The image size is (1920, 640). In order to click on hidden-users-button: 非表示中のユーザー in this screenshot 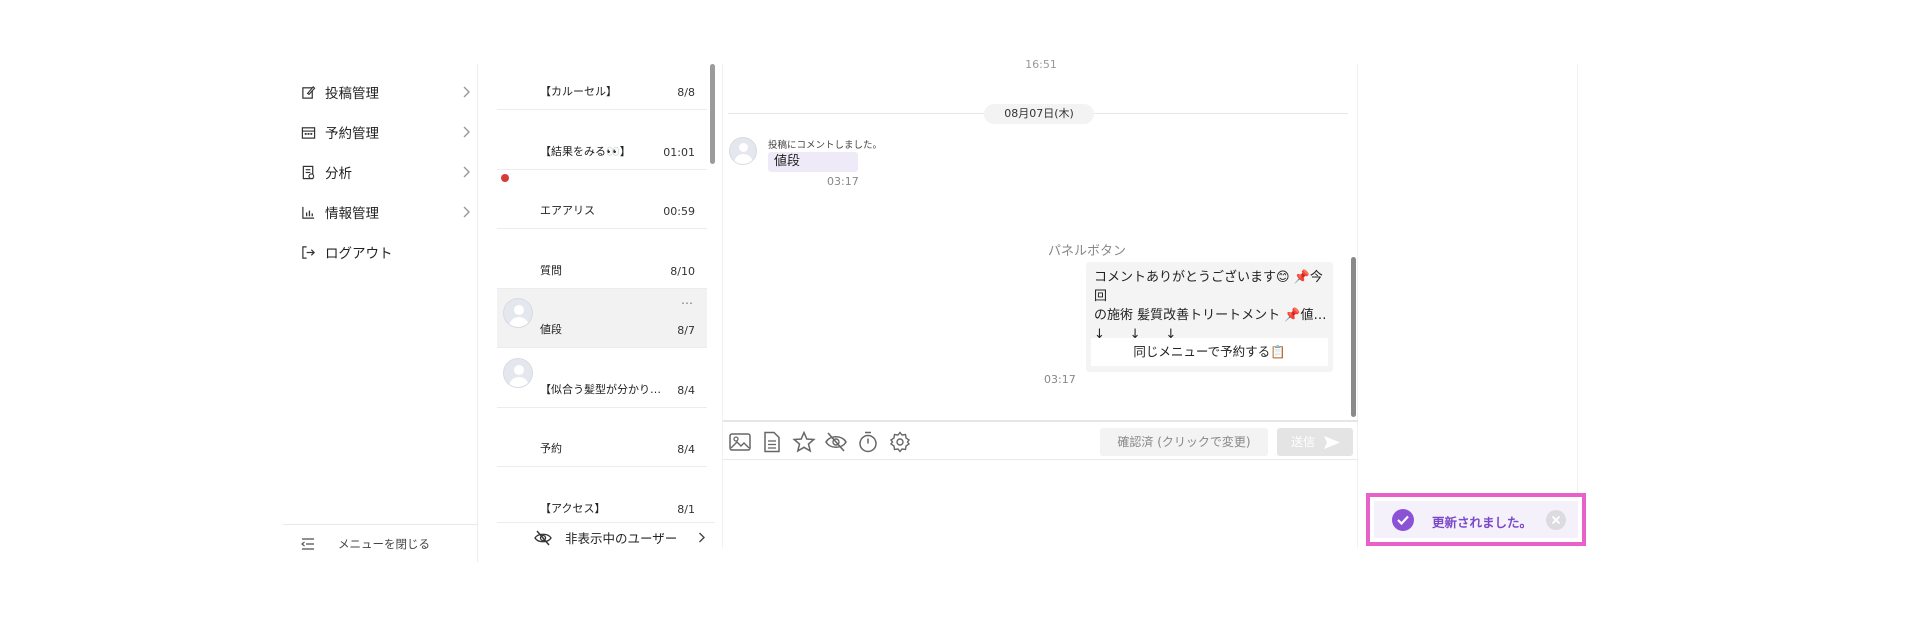, I will do `click(606, 537)`.